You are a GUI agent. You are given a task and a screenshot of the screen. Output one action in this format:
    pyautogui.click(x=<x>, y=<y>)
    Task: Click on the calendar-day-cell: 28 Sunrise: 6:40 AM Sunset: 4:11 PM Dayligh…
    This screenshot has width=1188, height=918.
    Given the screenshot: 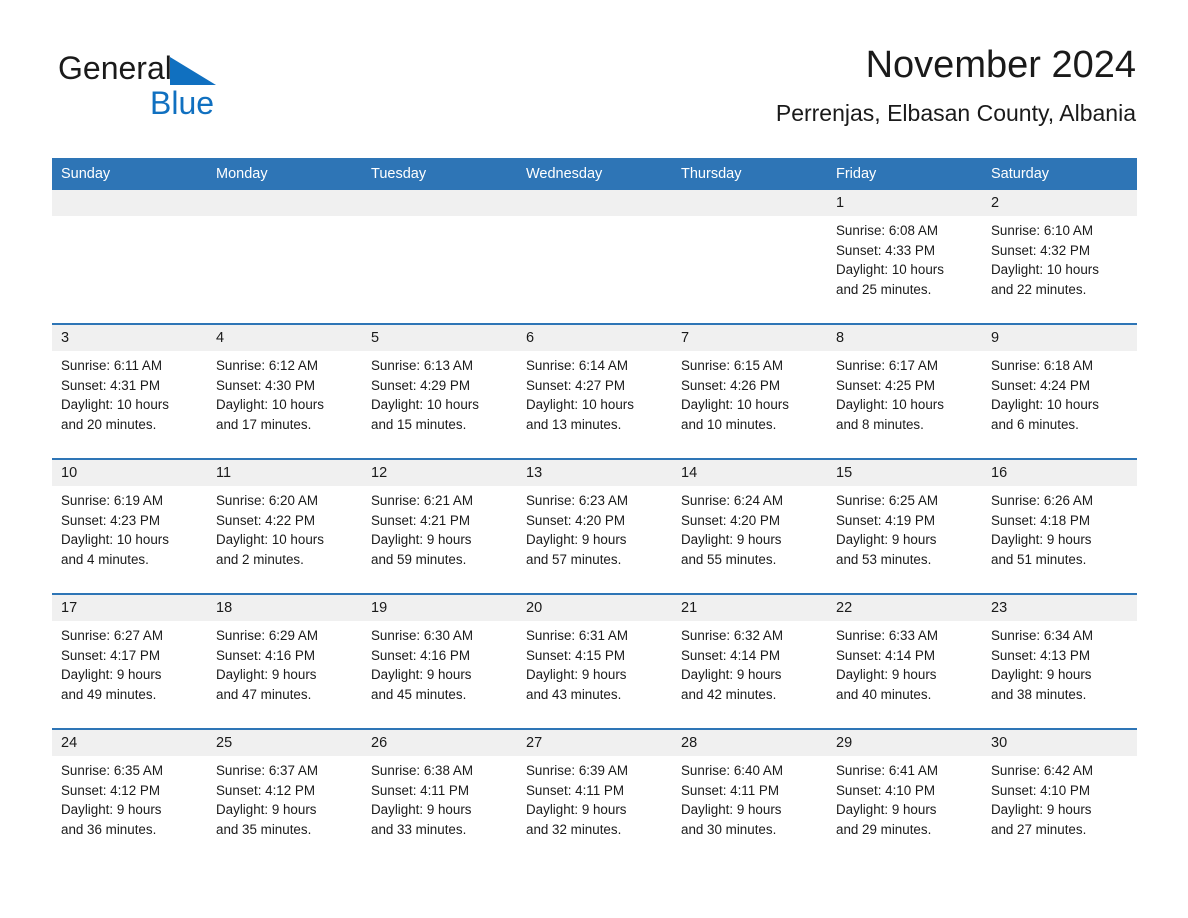 What is the action you would take?
    pyautogui.click(x=749, y=795)
    